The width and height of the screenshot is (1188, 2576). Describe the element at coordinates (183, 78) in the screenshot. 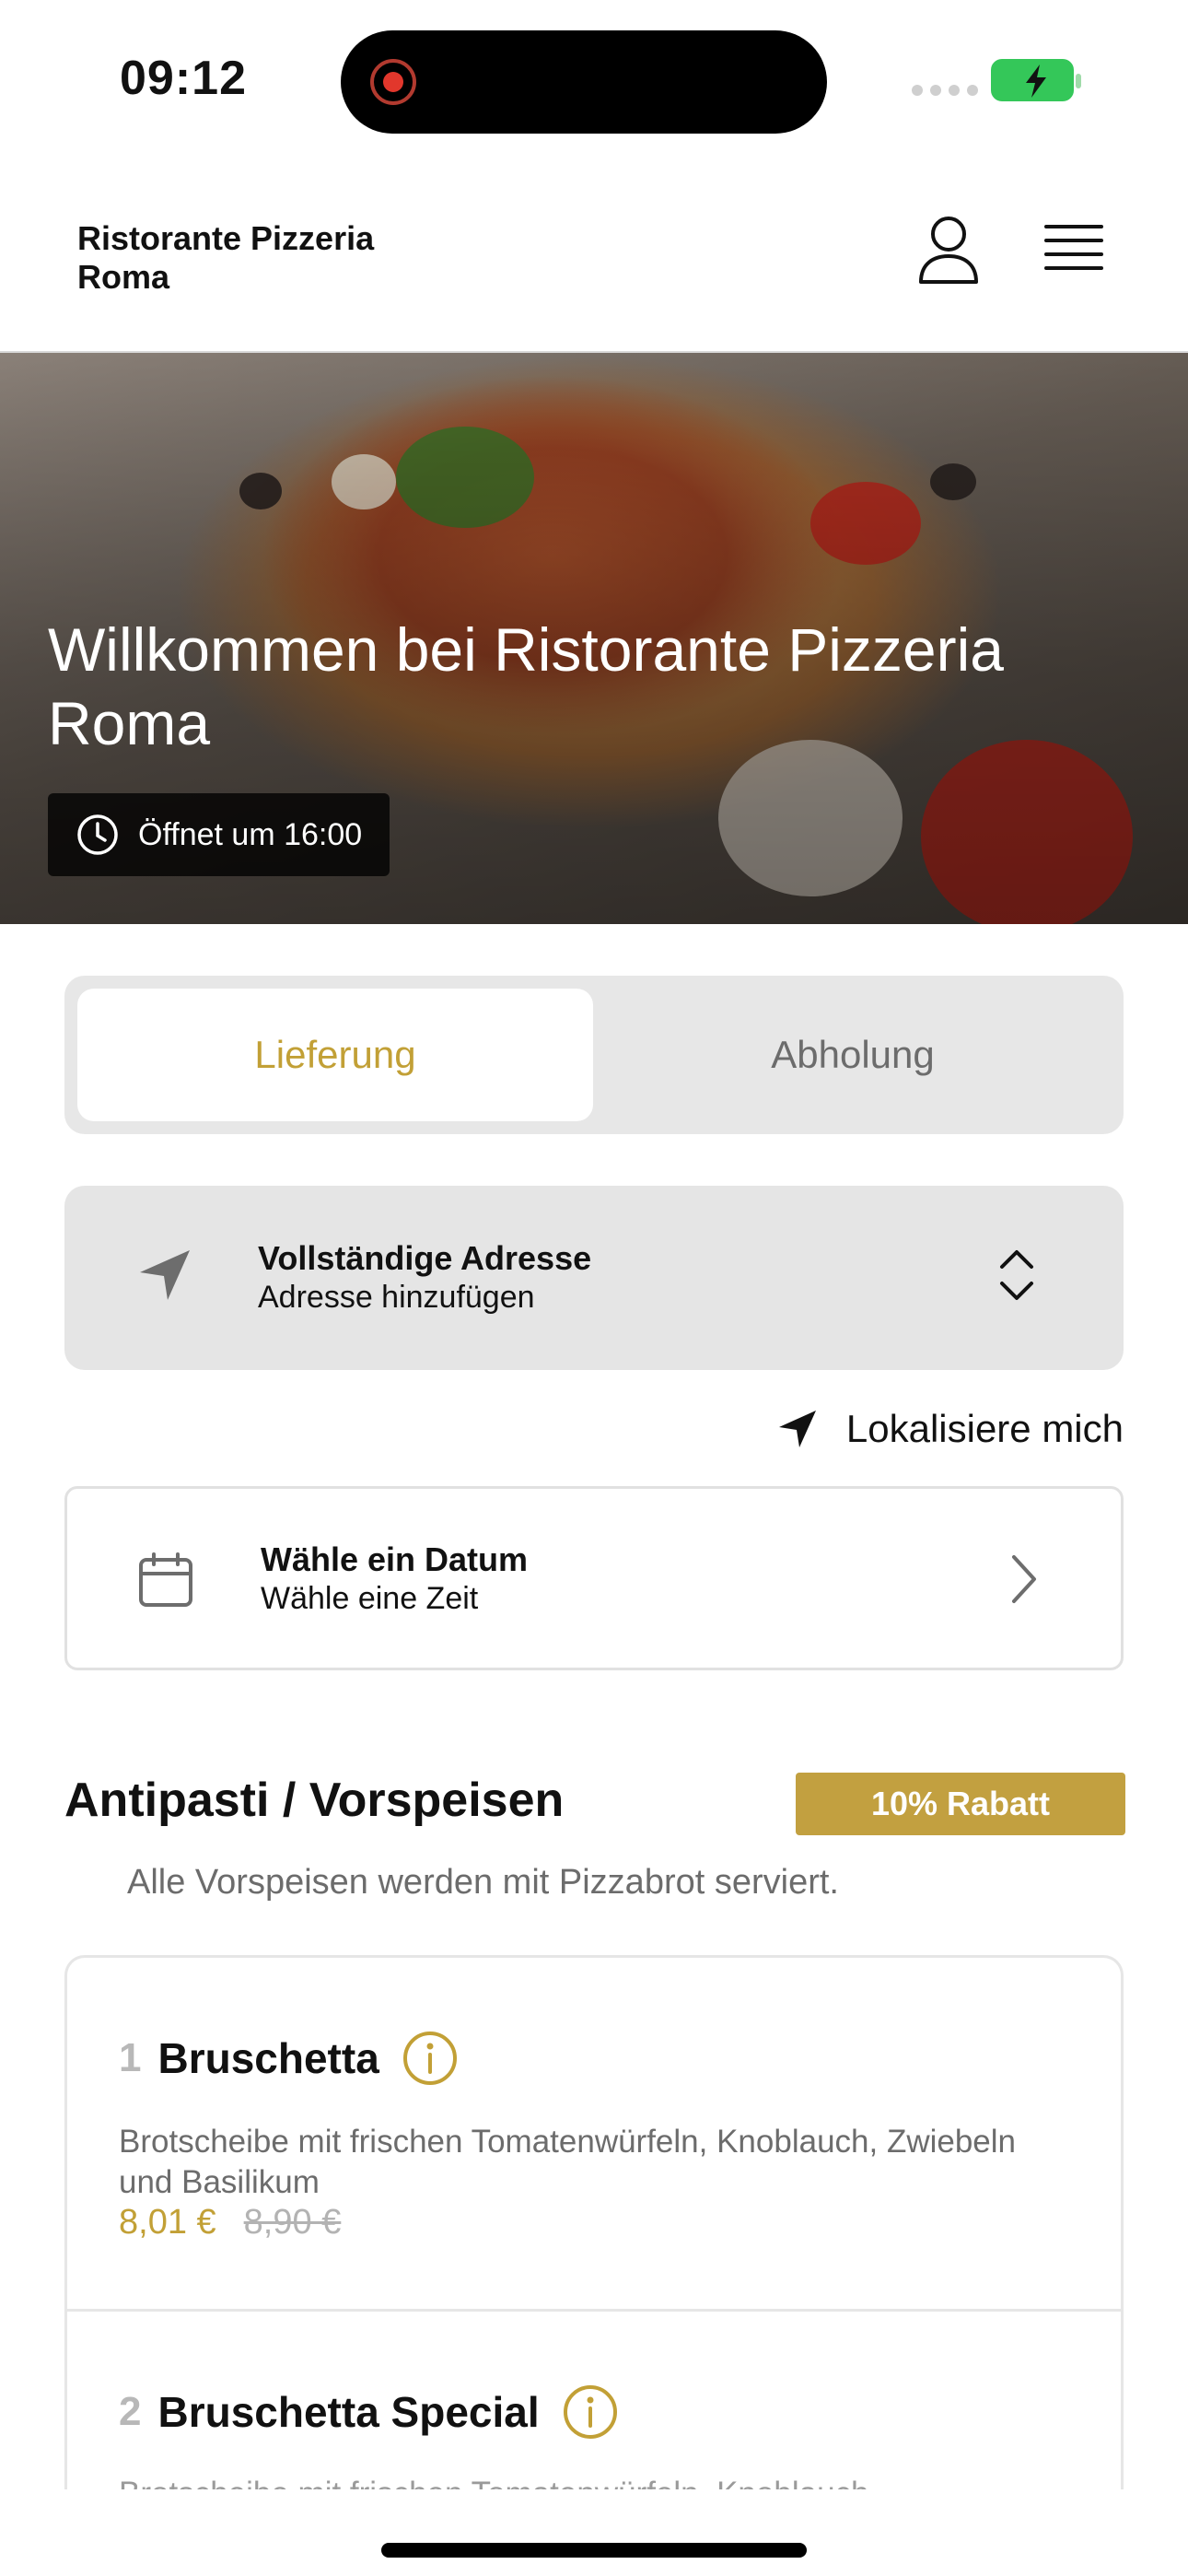

I see `status-time: 09:12` at that location.